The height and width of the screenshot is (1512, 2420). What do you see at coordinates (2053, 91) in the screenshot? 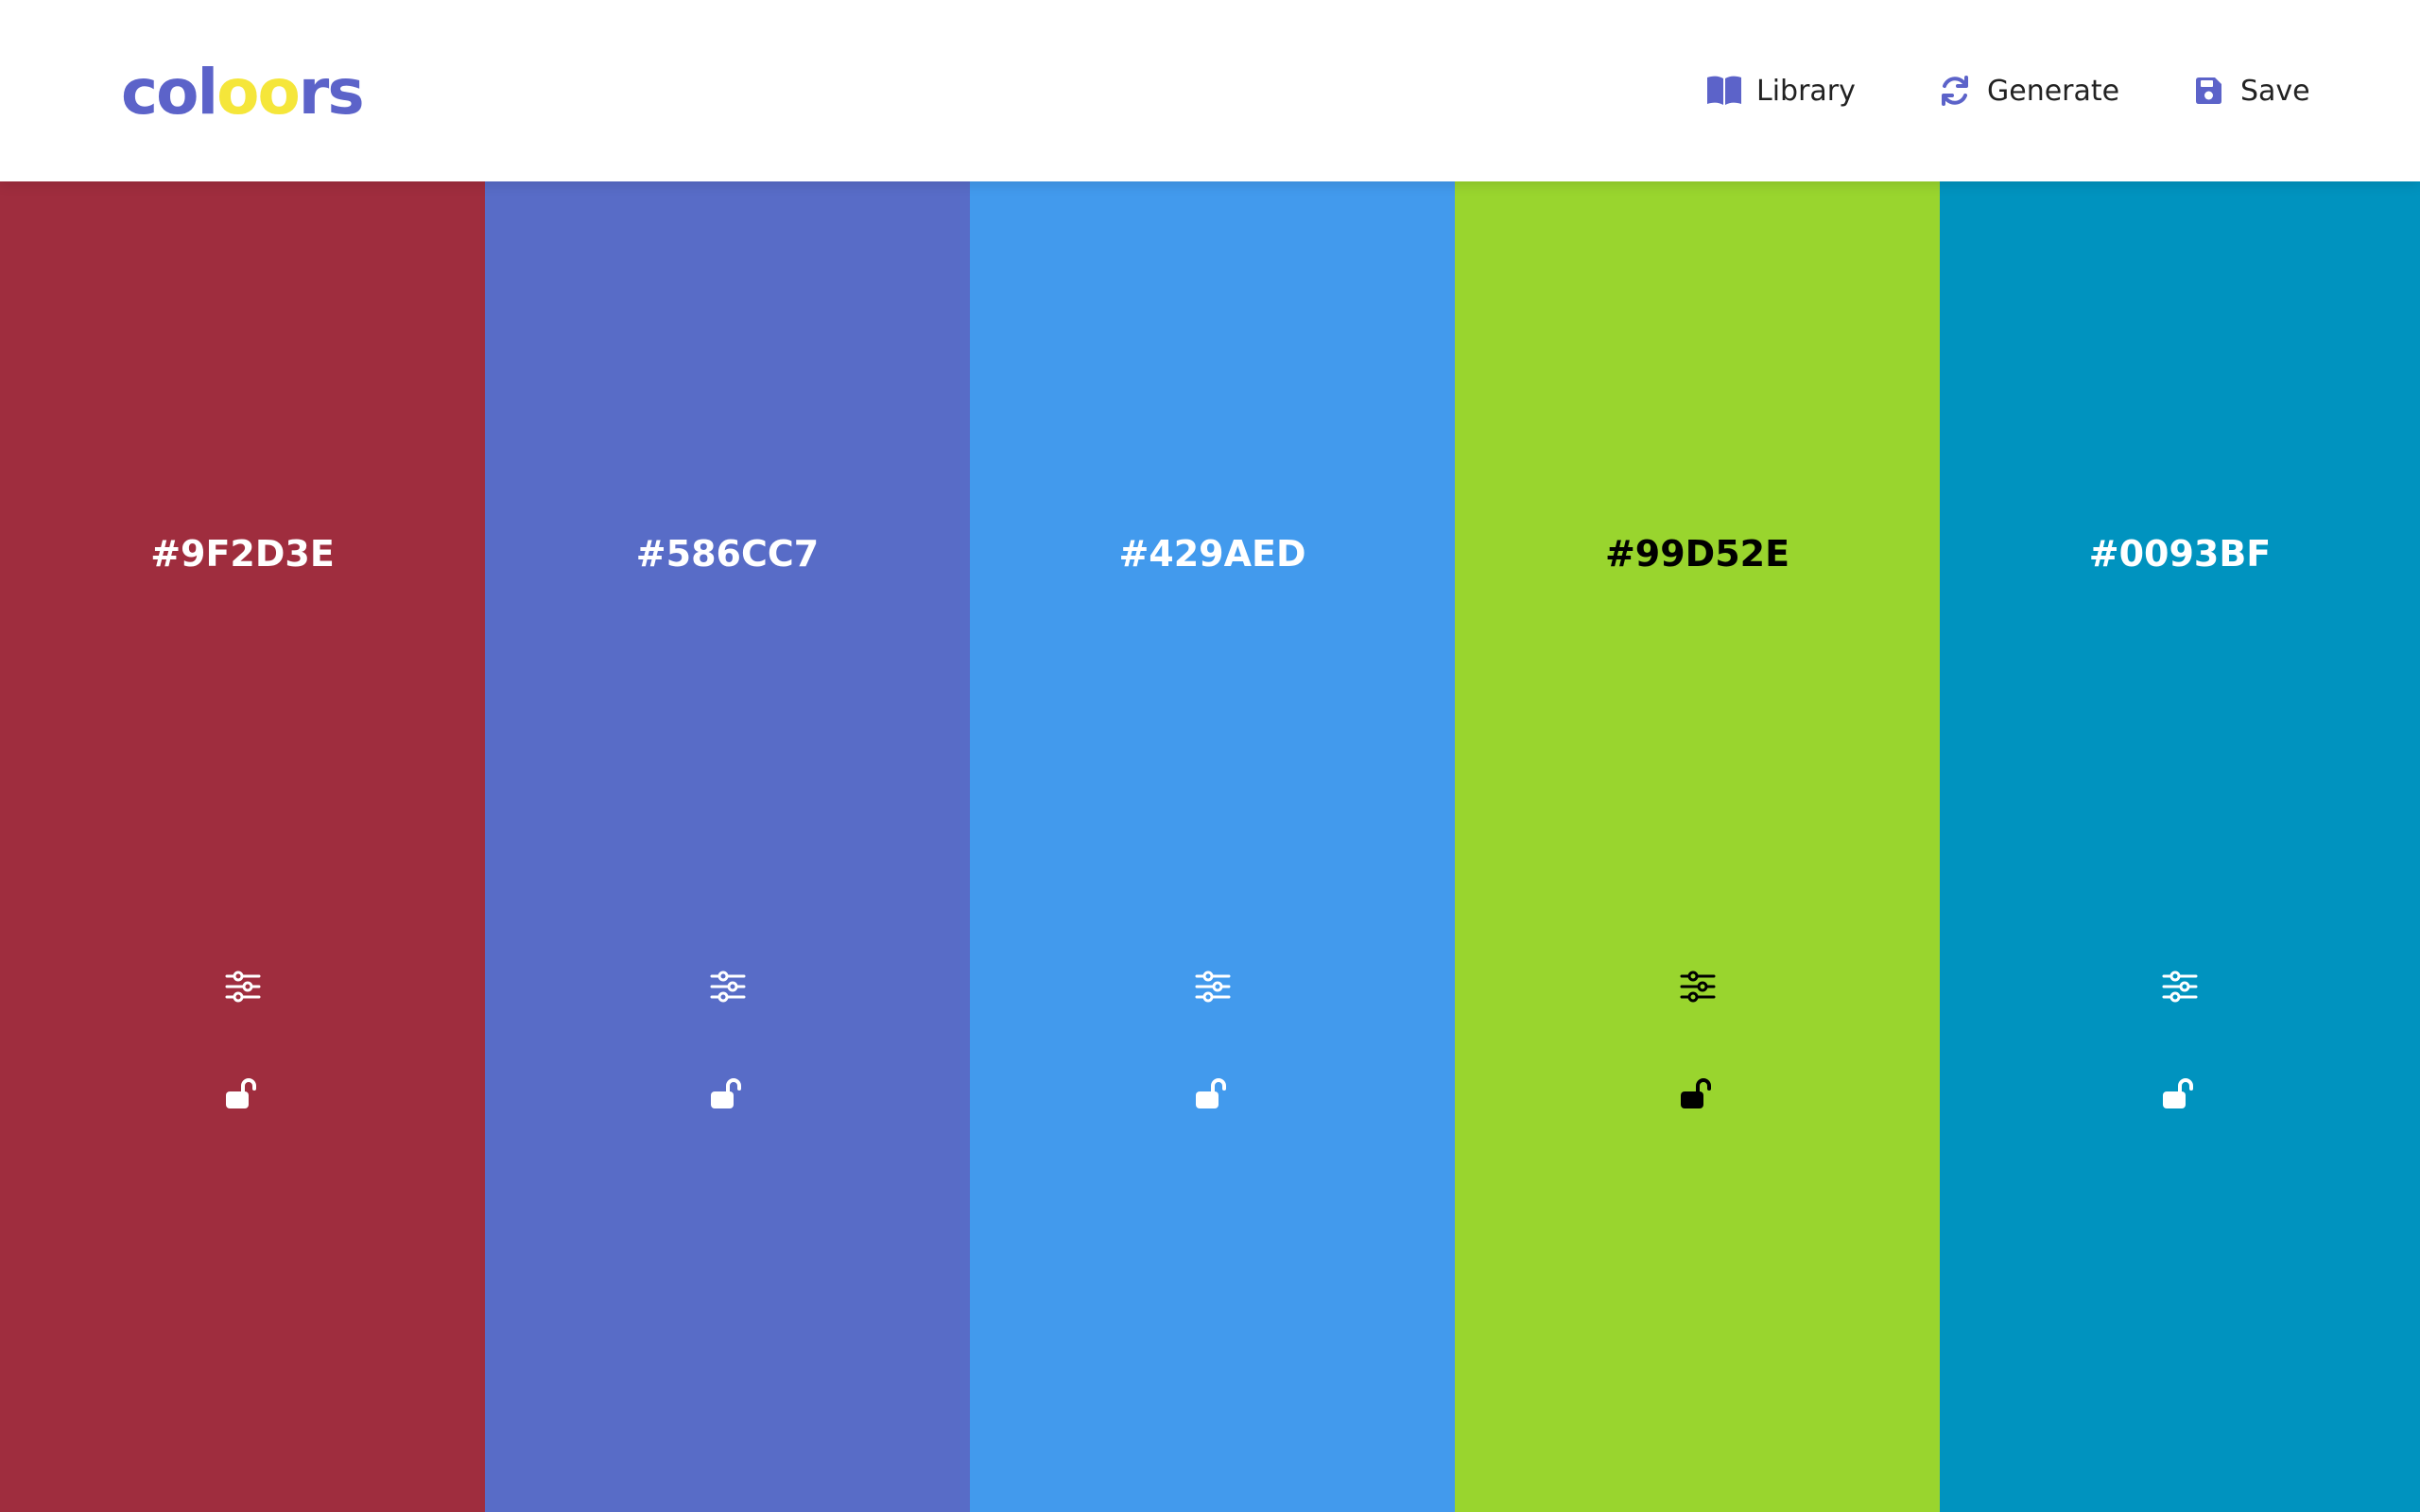
I see `generate-label: Generate` at bounding box center [2053, 91].